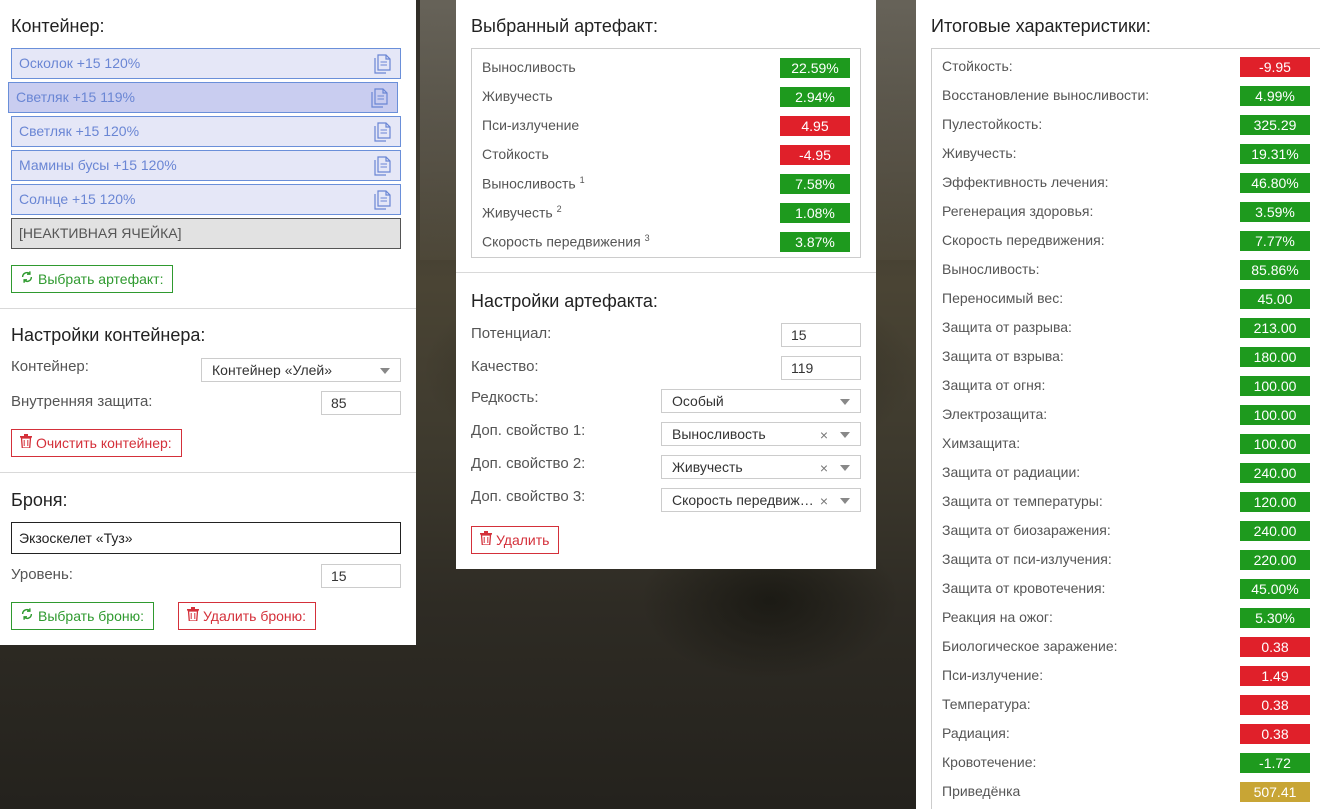 The image size is (1320, 809). What do you see at coordinates (559, 209) in the screenshot?
I see `stat-footnote: 2` at bounding box center [559, 209].